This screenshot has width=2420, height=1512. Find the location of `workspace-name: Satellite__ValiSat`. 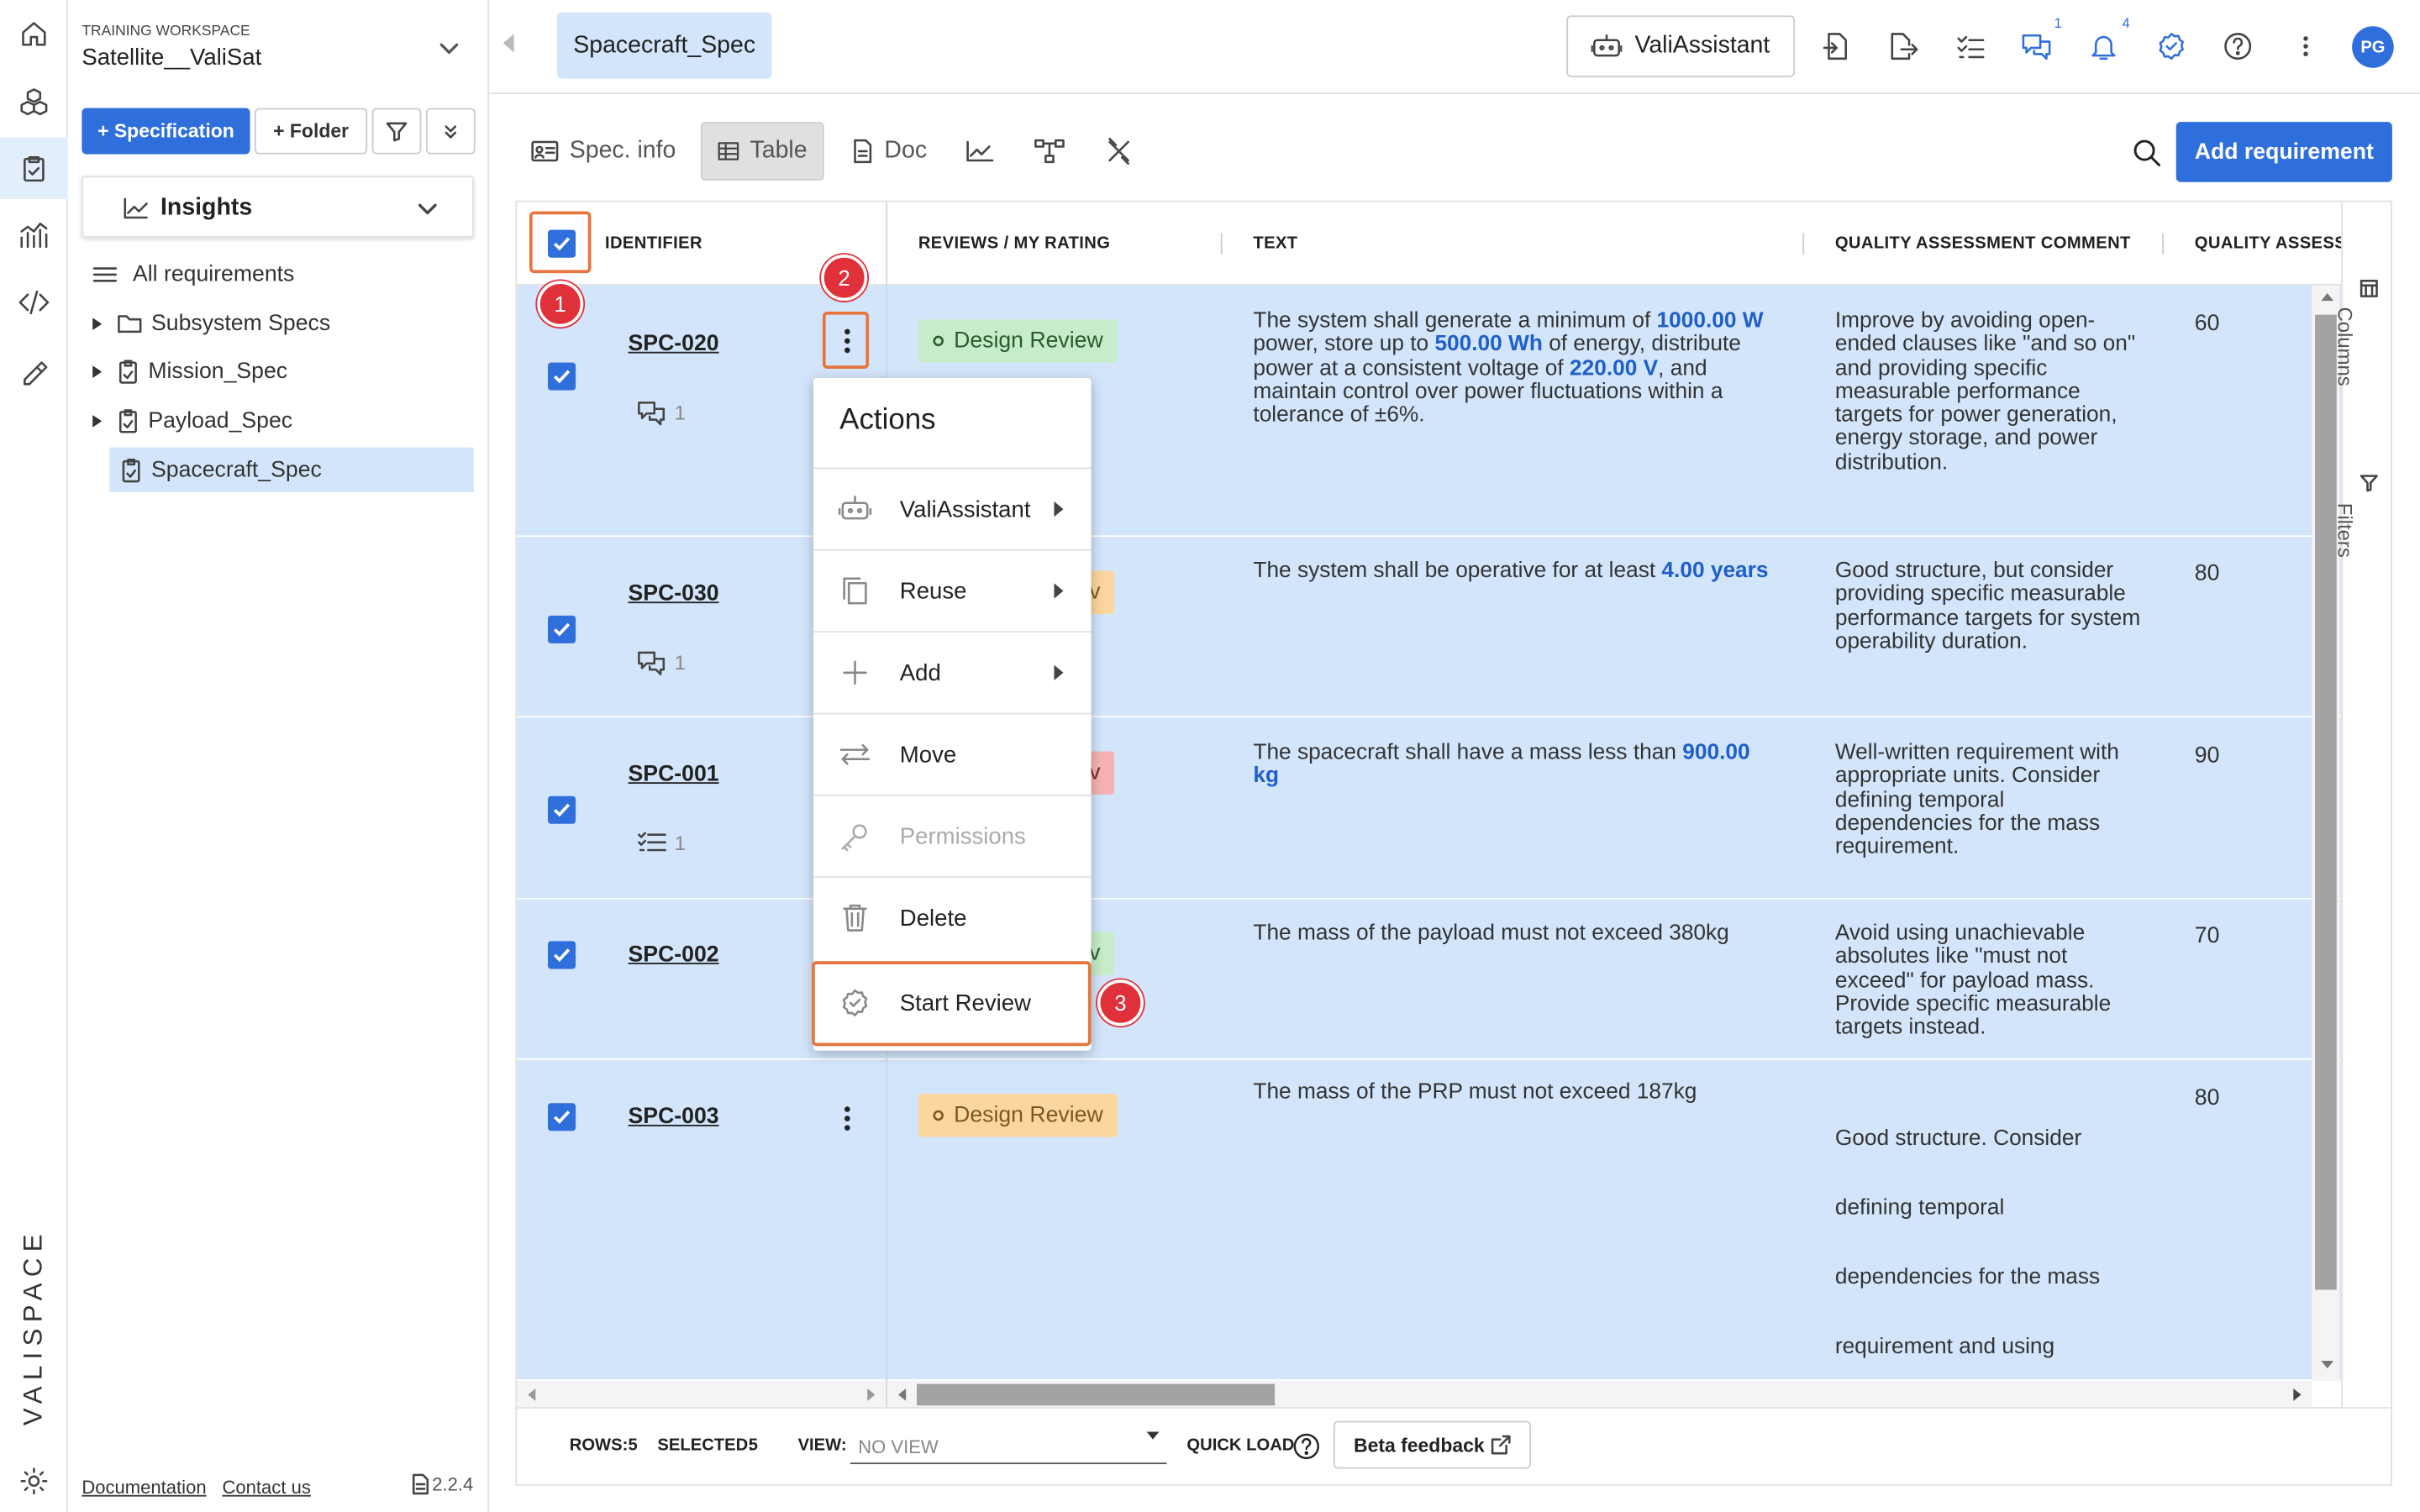

workspace-name: Satellite__ValiSat is located at coordinates (172, 58).